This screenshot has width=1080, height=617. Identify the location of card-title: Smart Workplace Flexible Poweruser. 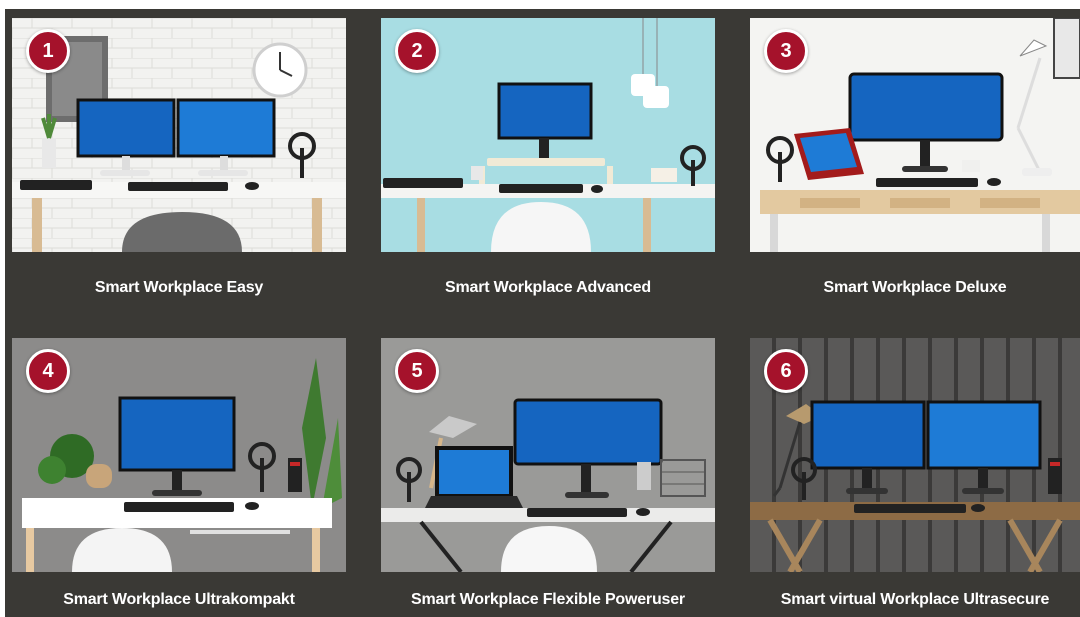
(548, 600).